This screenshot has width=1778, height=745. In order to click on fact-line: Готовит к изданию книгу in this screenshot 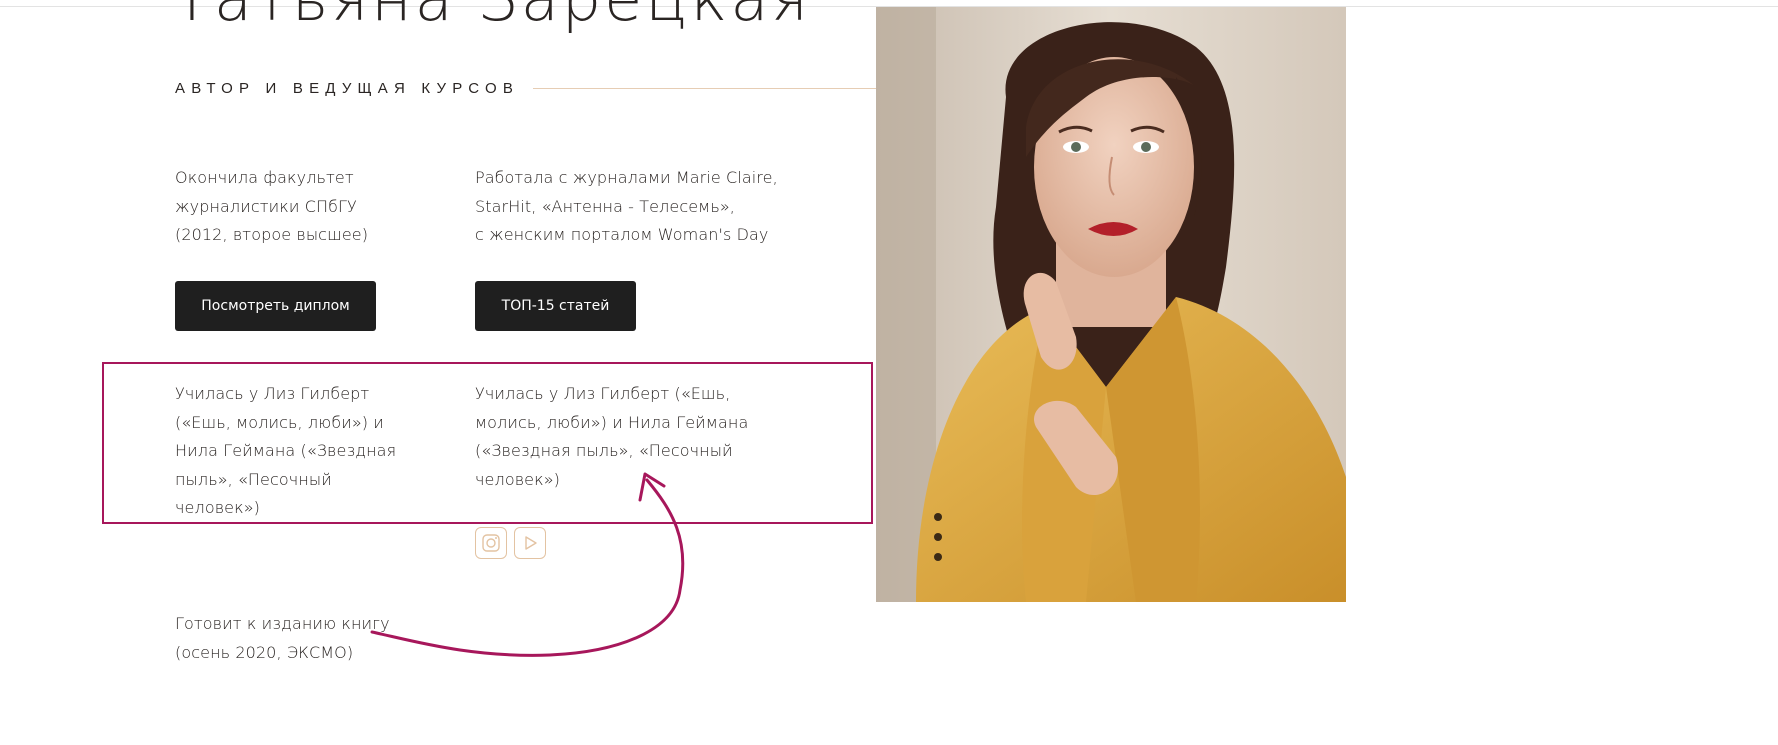, I will do `click(282, 623)`.